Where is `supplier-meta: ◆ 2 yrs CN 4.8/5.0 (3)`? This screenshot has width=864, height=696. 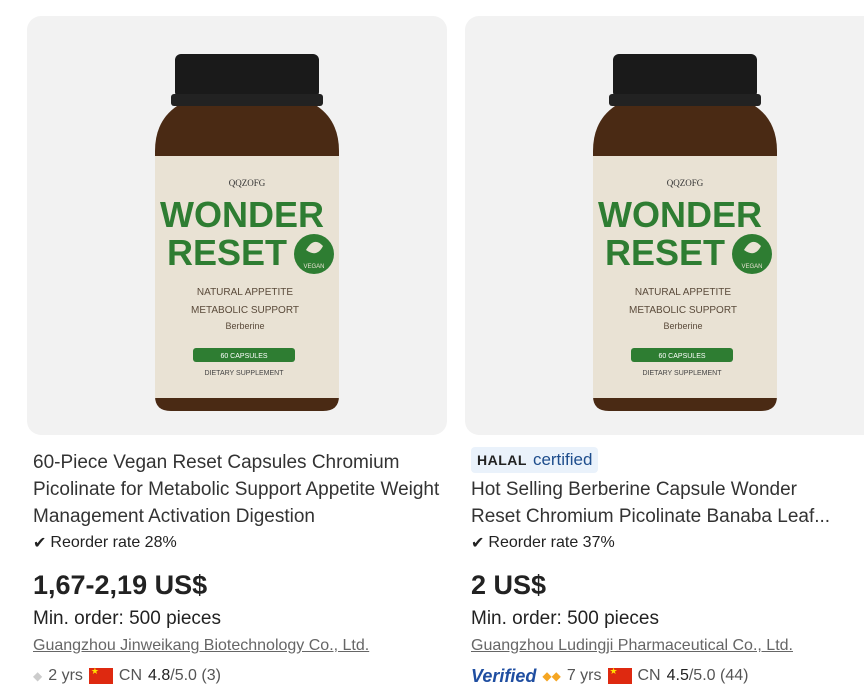 supplier-meta: ◆ 2 yrs CN 4.8/5.0 (3) is located at coordinates (127, 676).